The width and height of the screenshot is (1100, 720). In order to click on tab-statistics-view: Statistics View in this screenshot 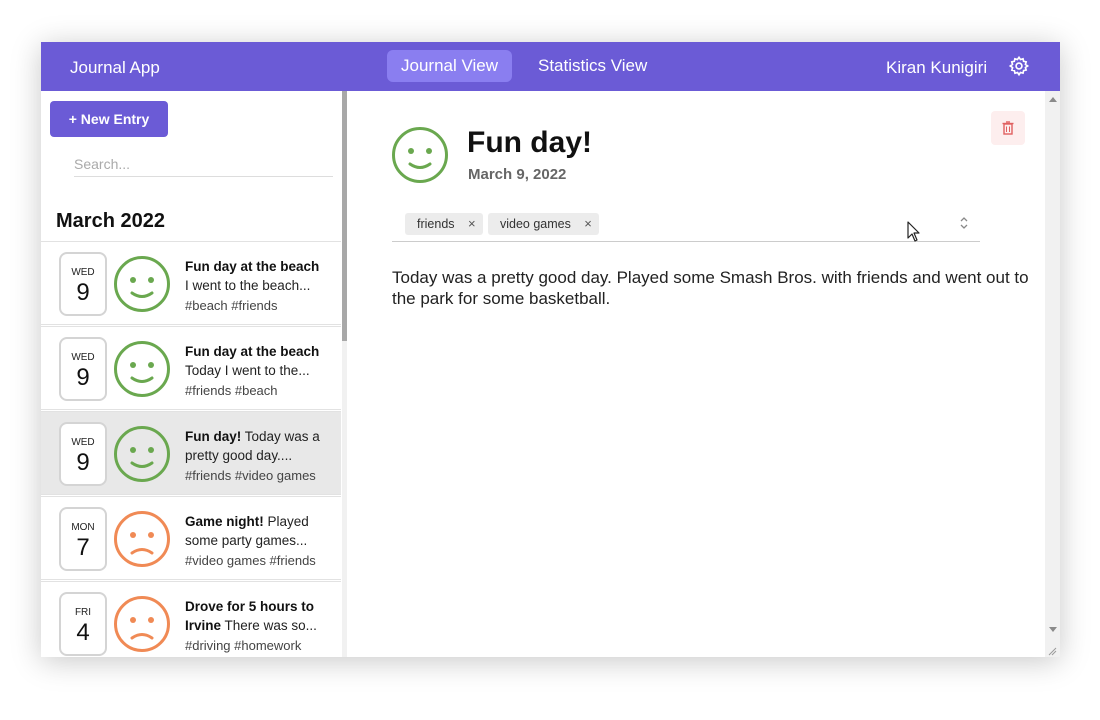, I will do `click(592, 66)`.